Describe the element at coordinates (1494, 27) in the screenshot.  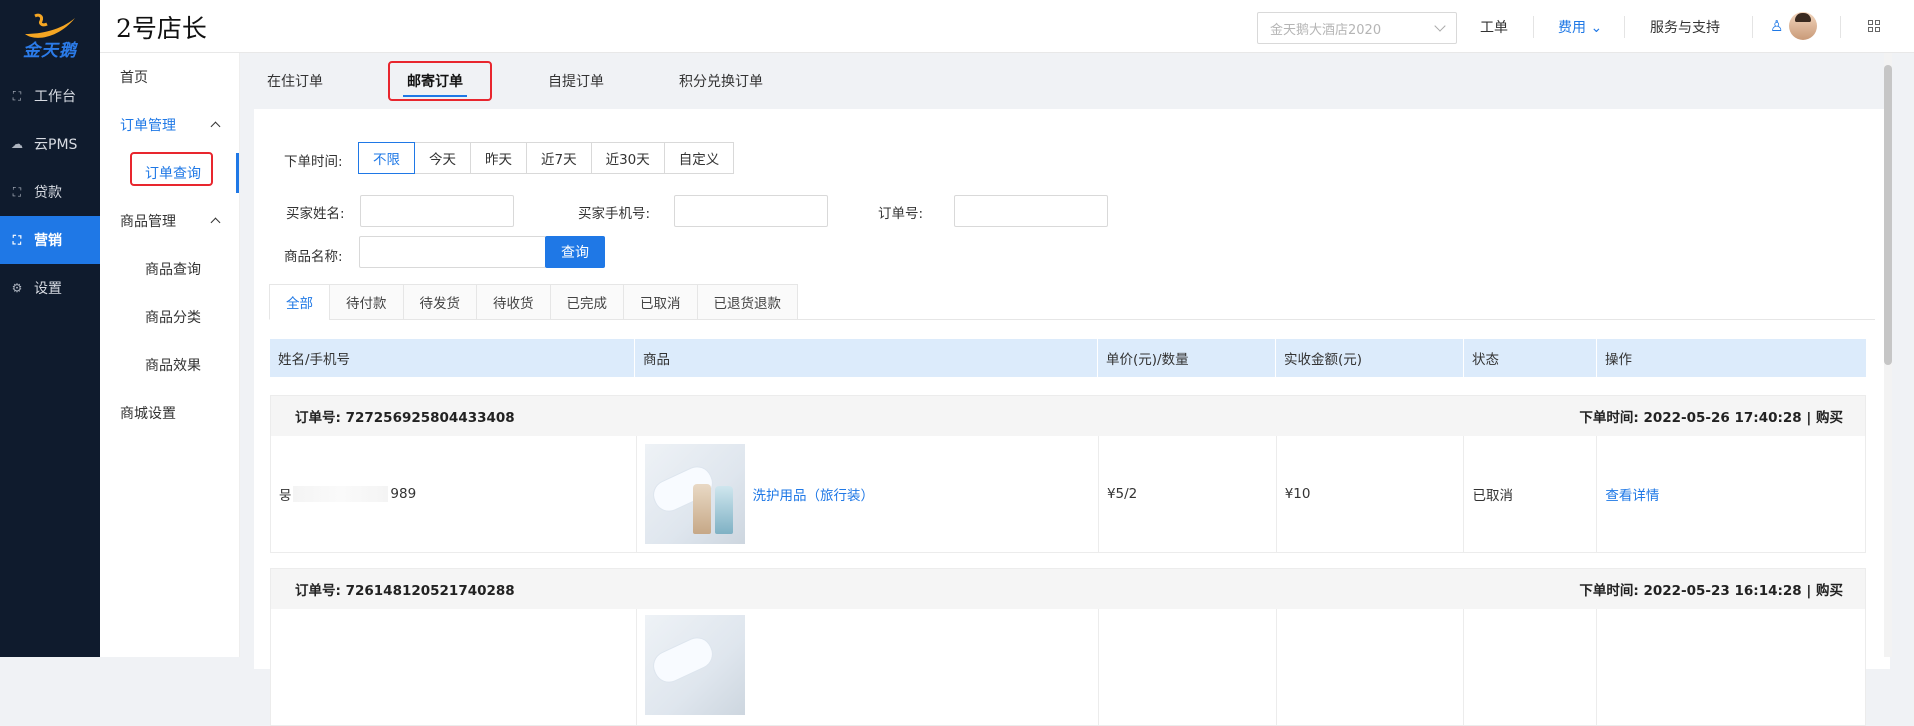
I see `ticket-link: 工单` at that location.